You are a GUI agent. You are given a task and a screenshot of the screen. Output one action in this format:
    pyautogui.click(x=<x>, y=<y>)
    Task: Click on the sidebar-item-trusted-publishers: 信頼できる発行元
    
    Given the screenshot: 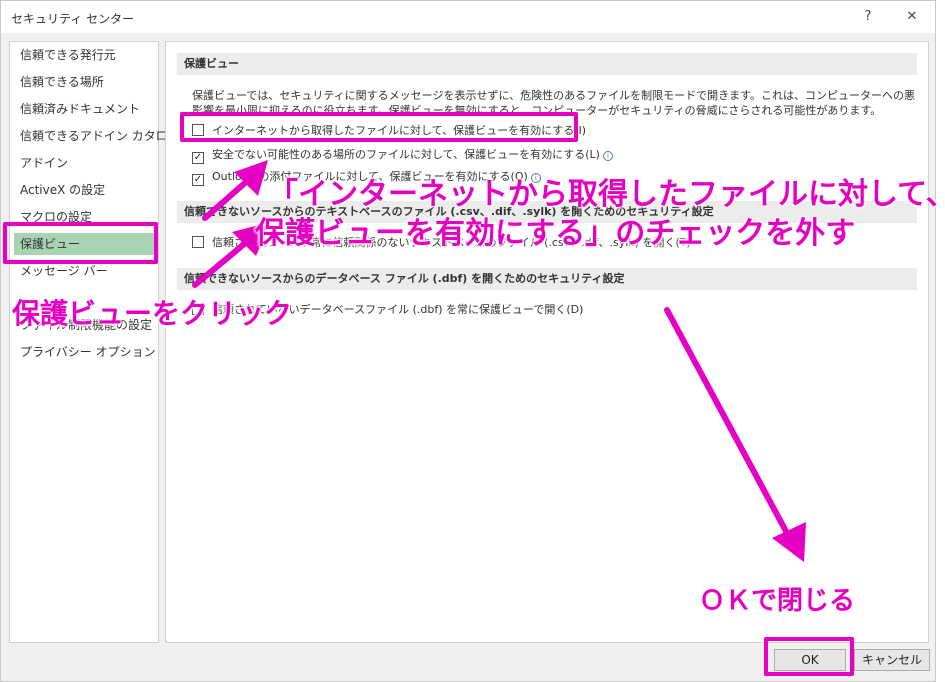 What is the action you would take?
    pyautogui.click(x=68, y=55)
    